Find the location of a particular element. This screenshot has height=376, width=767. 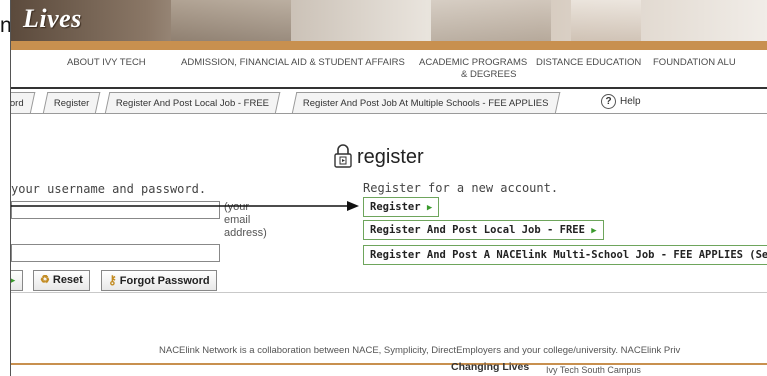

hint-line: address) is located at coordinates (245, 233).